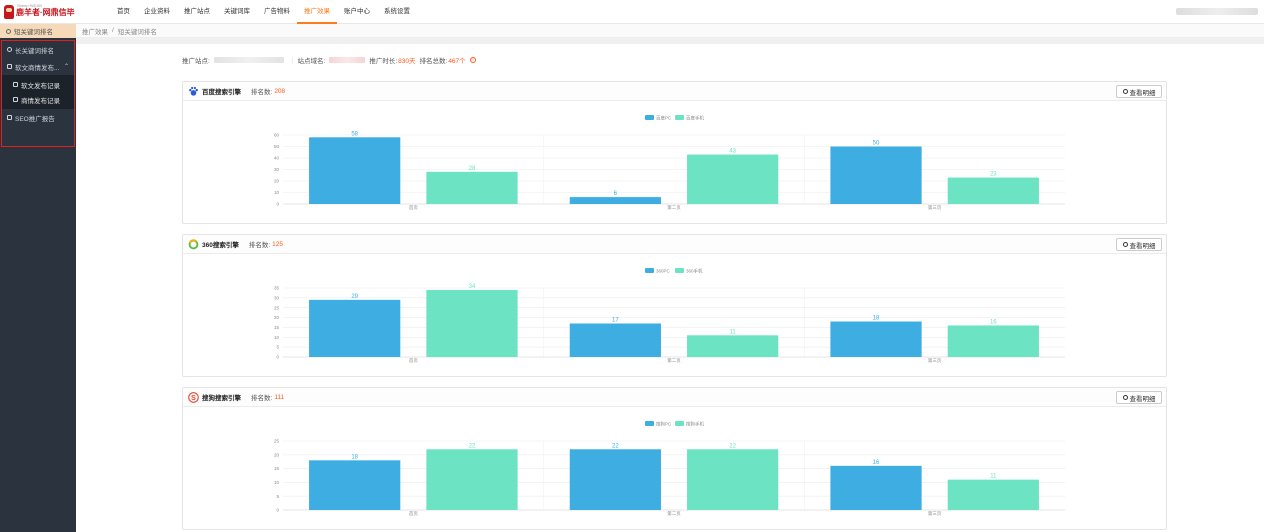 This screenshot has width=1264, height=532. I want to click on sidebar-item-article-publishing: 软文商情发布... ⌃, so click(38, 66).